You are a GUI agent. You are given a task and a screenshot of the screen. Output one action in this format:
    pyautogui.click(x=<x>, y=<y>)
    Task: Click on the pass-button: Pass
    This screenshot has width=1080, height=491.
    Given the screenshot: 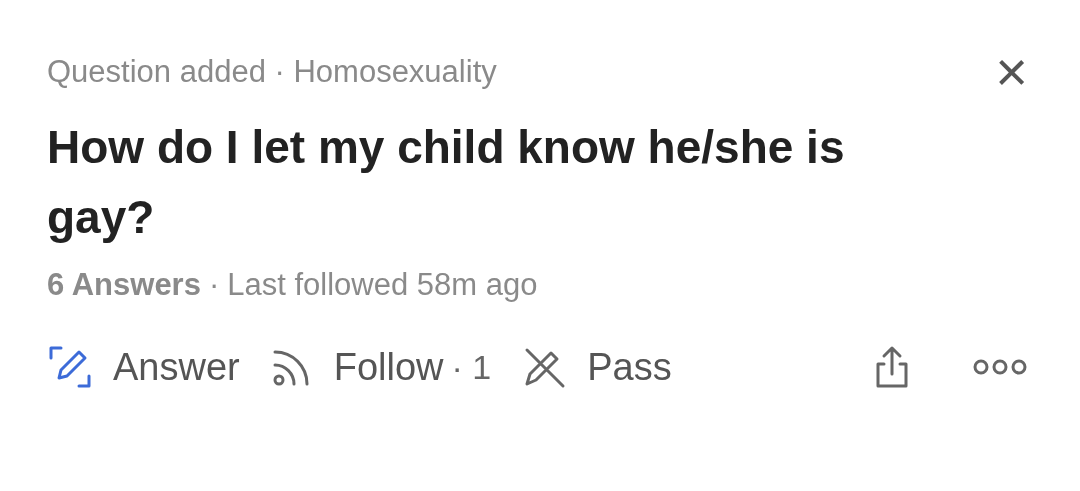 What is the action you would take?
    pyautogui.click(x=596, y=367)
    